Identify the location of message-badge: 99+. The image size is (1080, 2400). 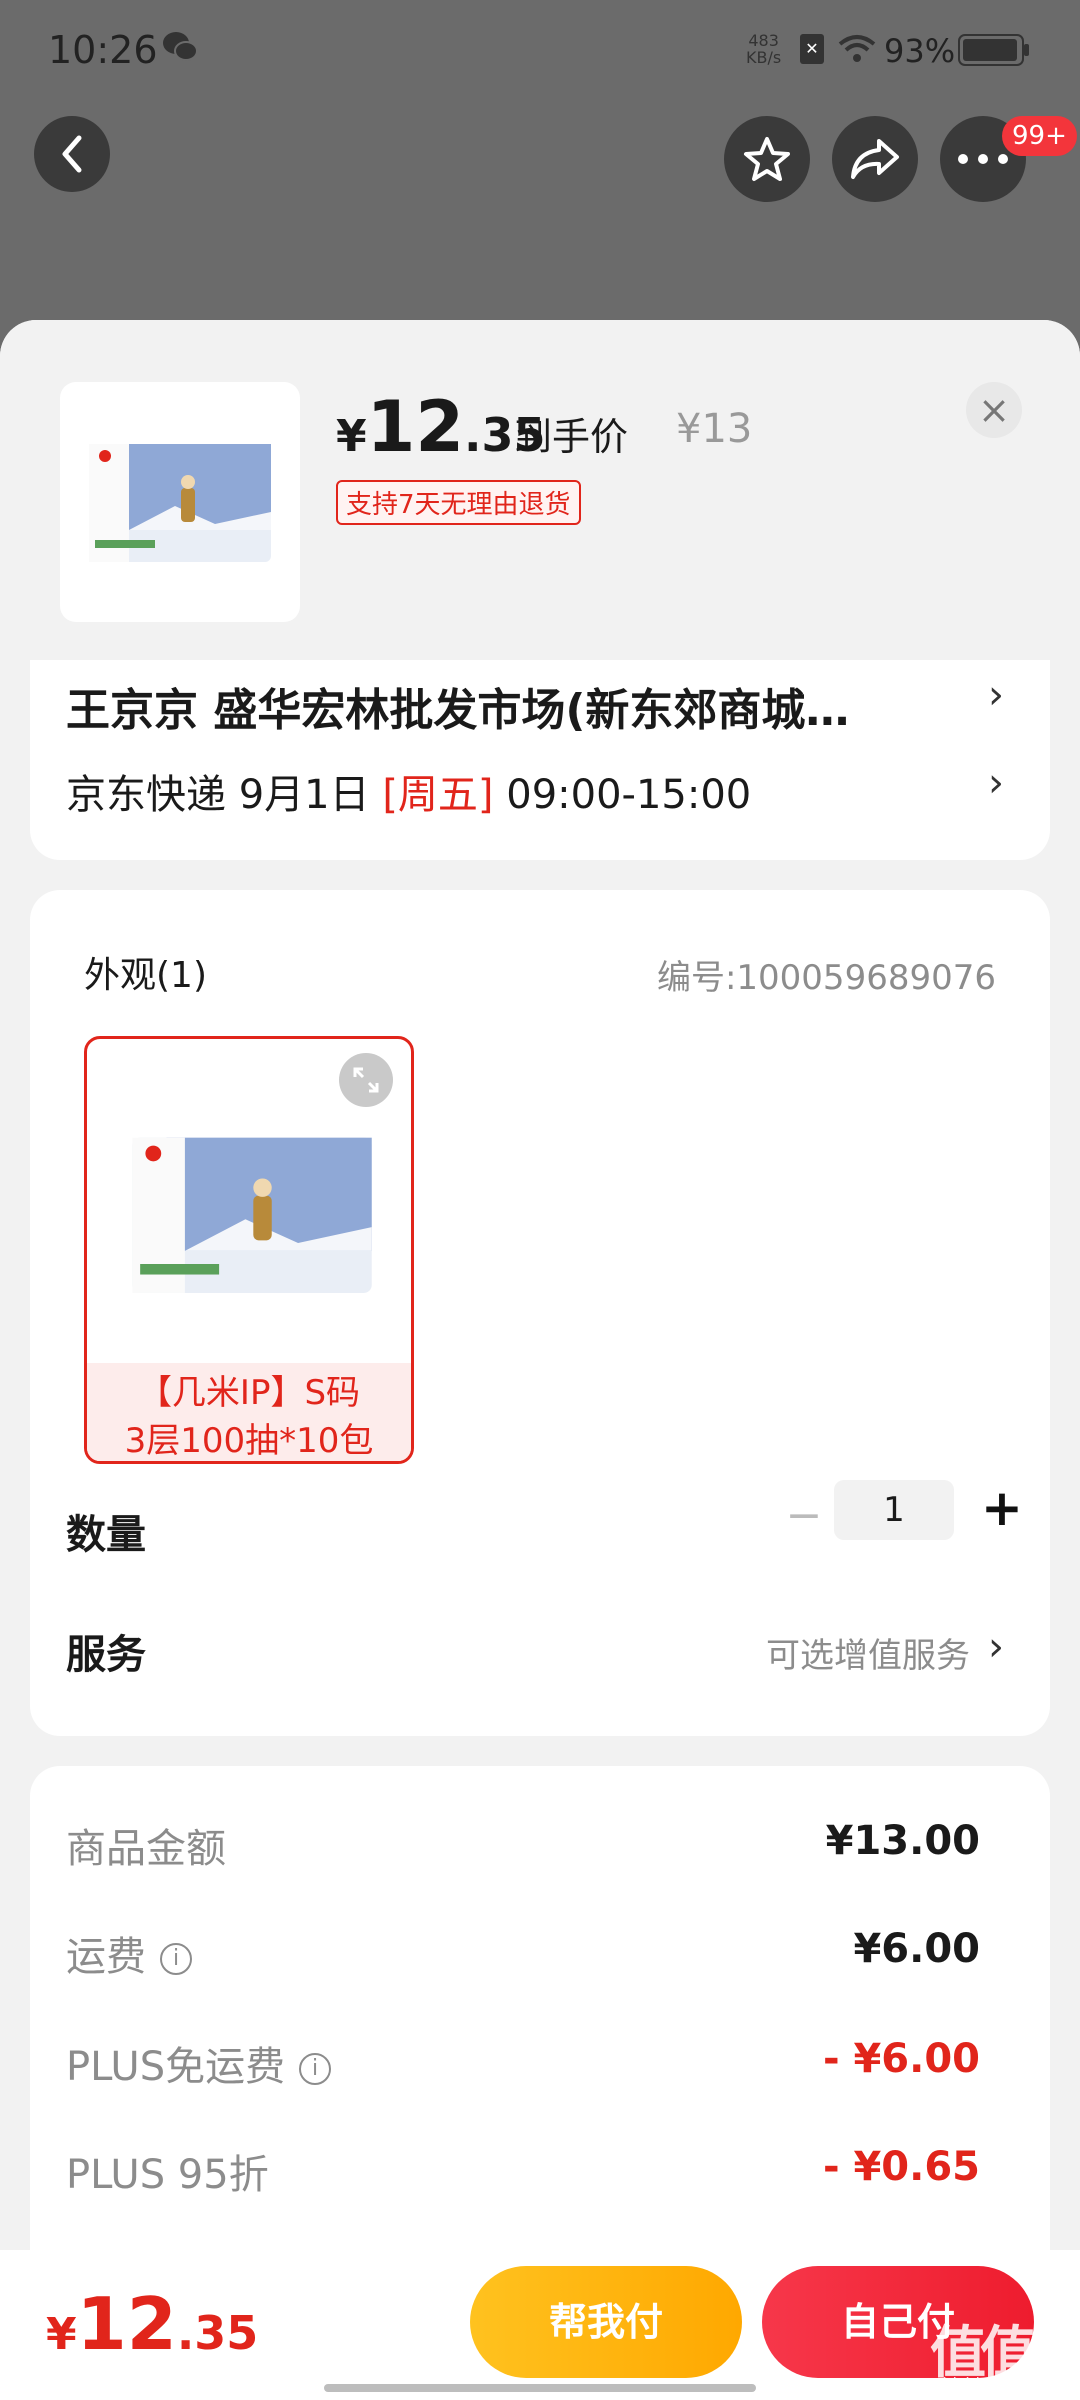
(1039, 136).